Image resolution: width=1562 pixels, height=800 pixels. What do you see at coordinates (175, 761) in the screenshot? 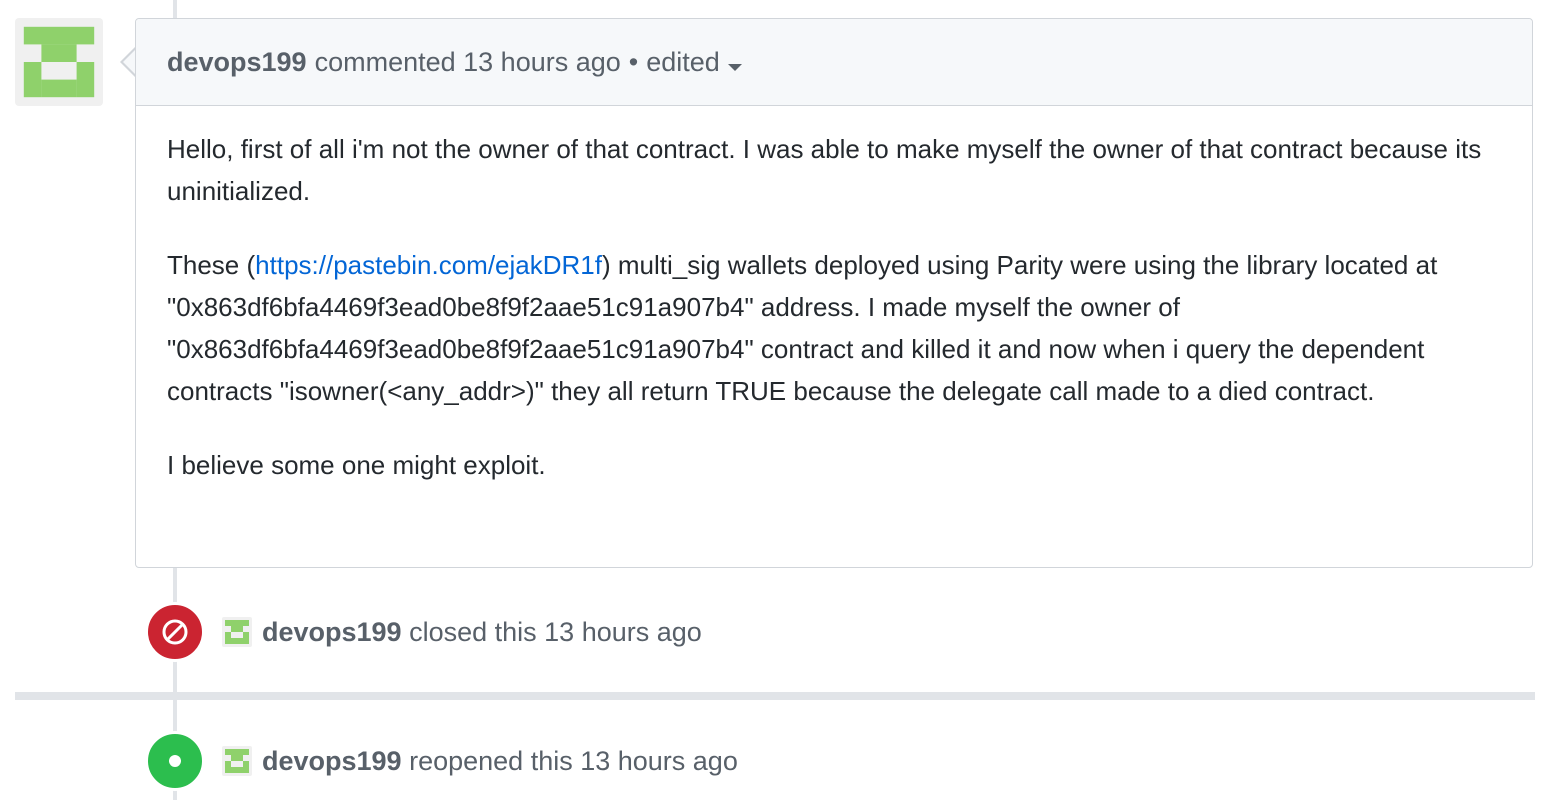
I see `reopened-dot-icon` at bounding box center [175, 761].